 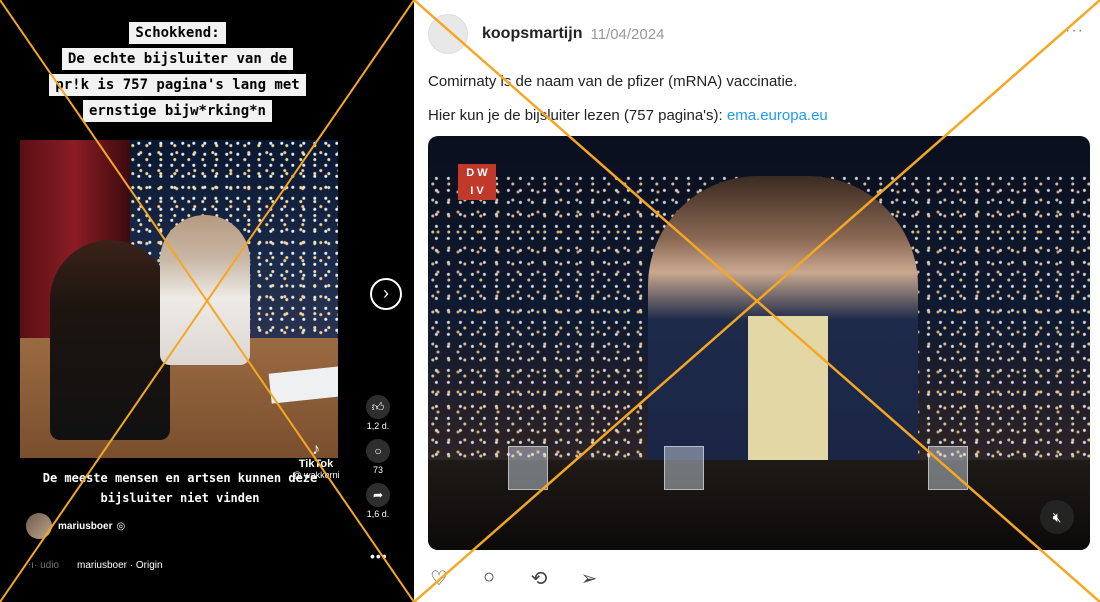 I want to click on share-action: ➦ 1,6 d., so click(x=378, y=501).